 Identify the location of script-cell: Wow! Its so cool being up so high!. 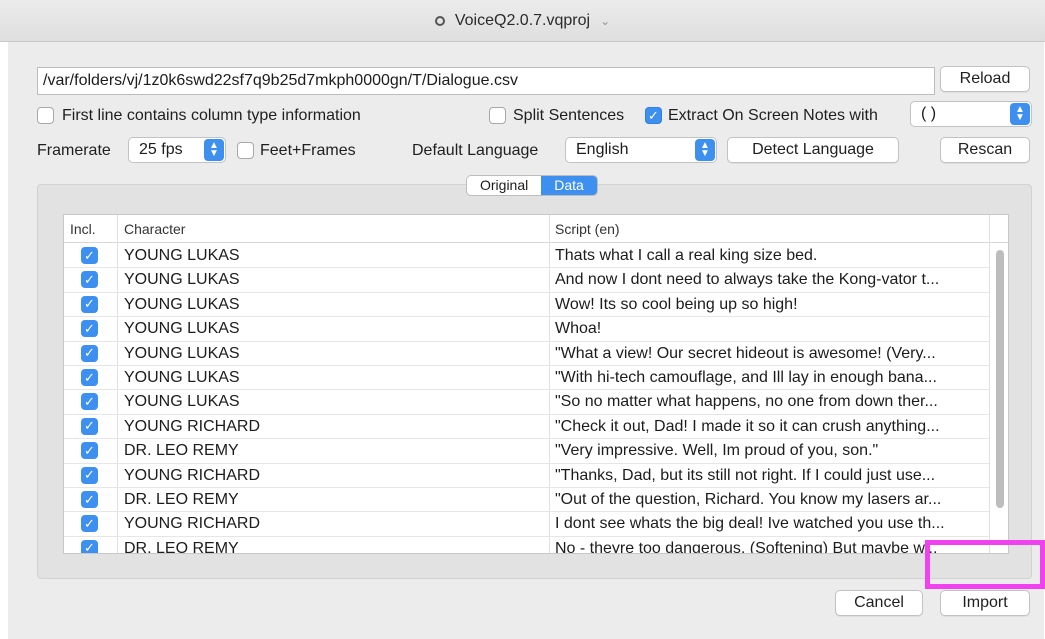
(770, 305).